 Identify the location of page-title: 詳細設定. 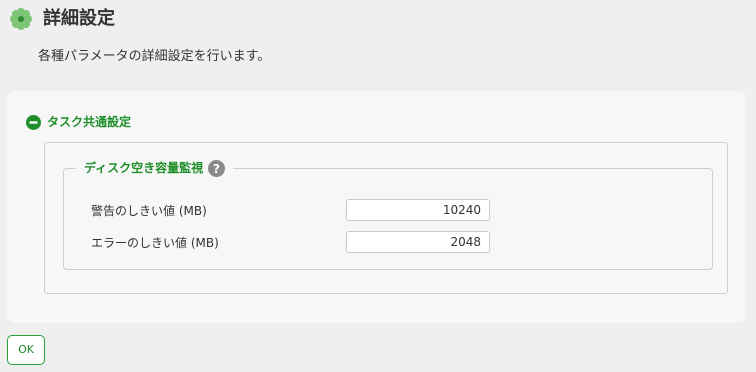
(79, 18).